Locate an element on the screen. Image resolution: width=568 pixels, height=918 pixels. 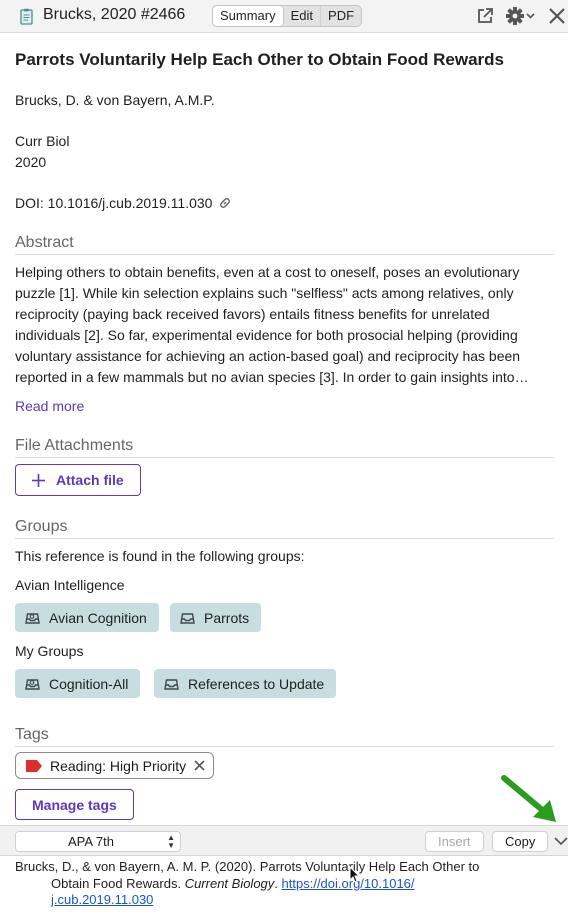
chevron-down-icon is located at coordinates (561, 841).